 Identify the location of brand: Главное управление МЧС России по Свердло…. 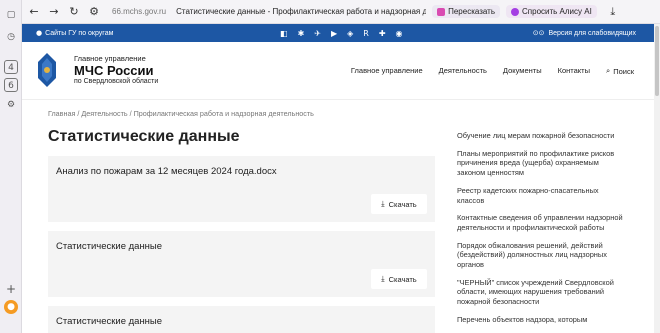
(116, 69).